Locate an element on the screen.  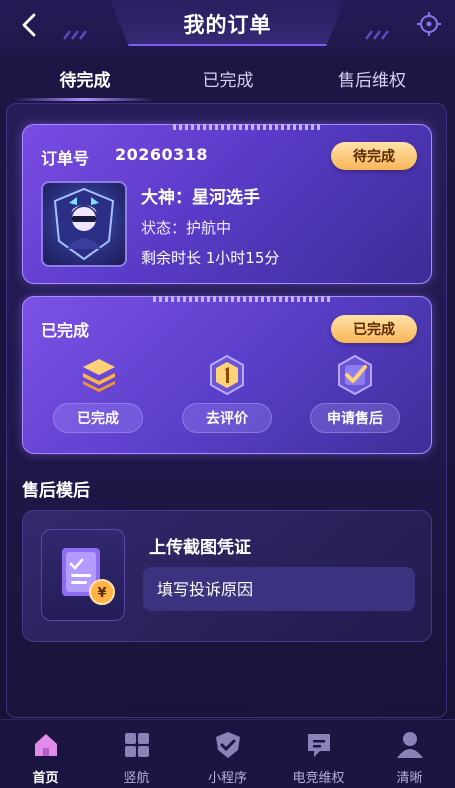
order-number: 20260318 is located at coordinates (162, 154).